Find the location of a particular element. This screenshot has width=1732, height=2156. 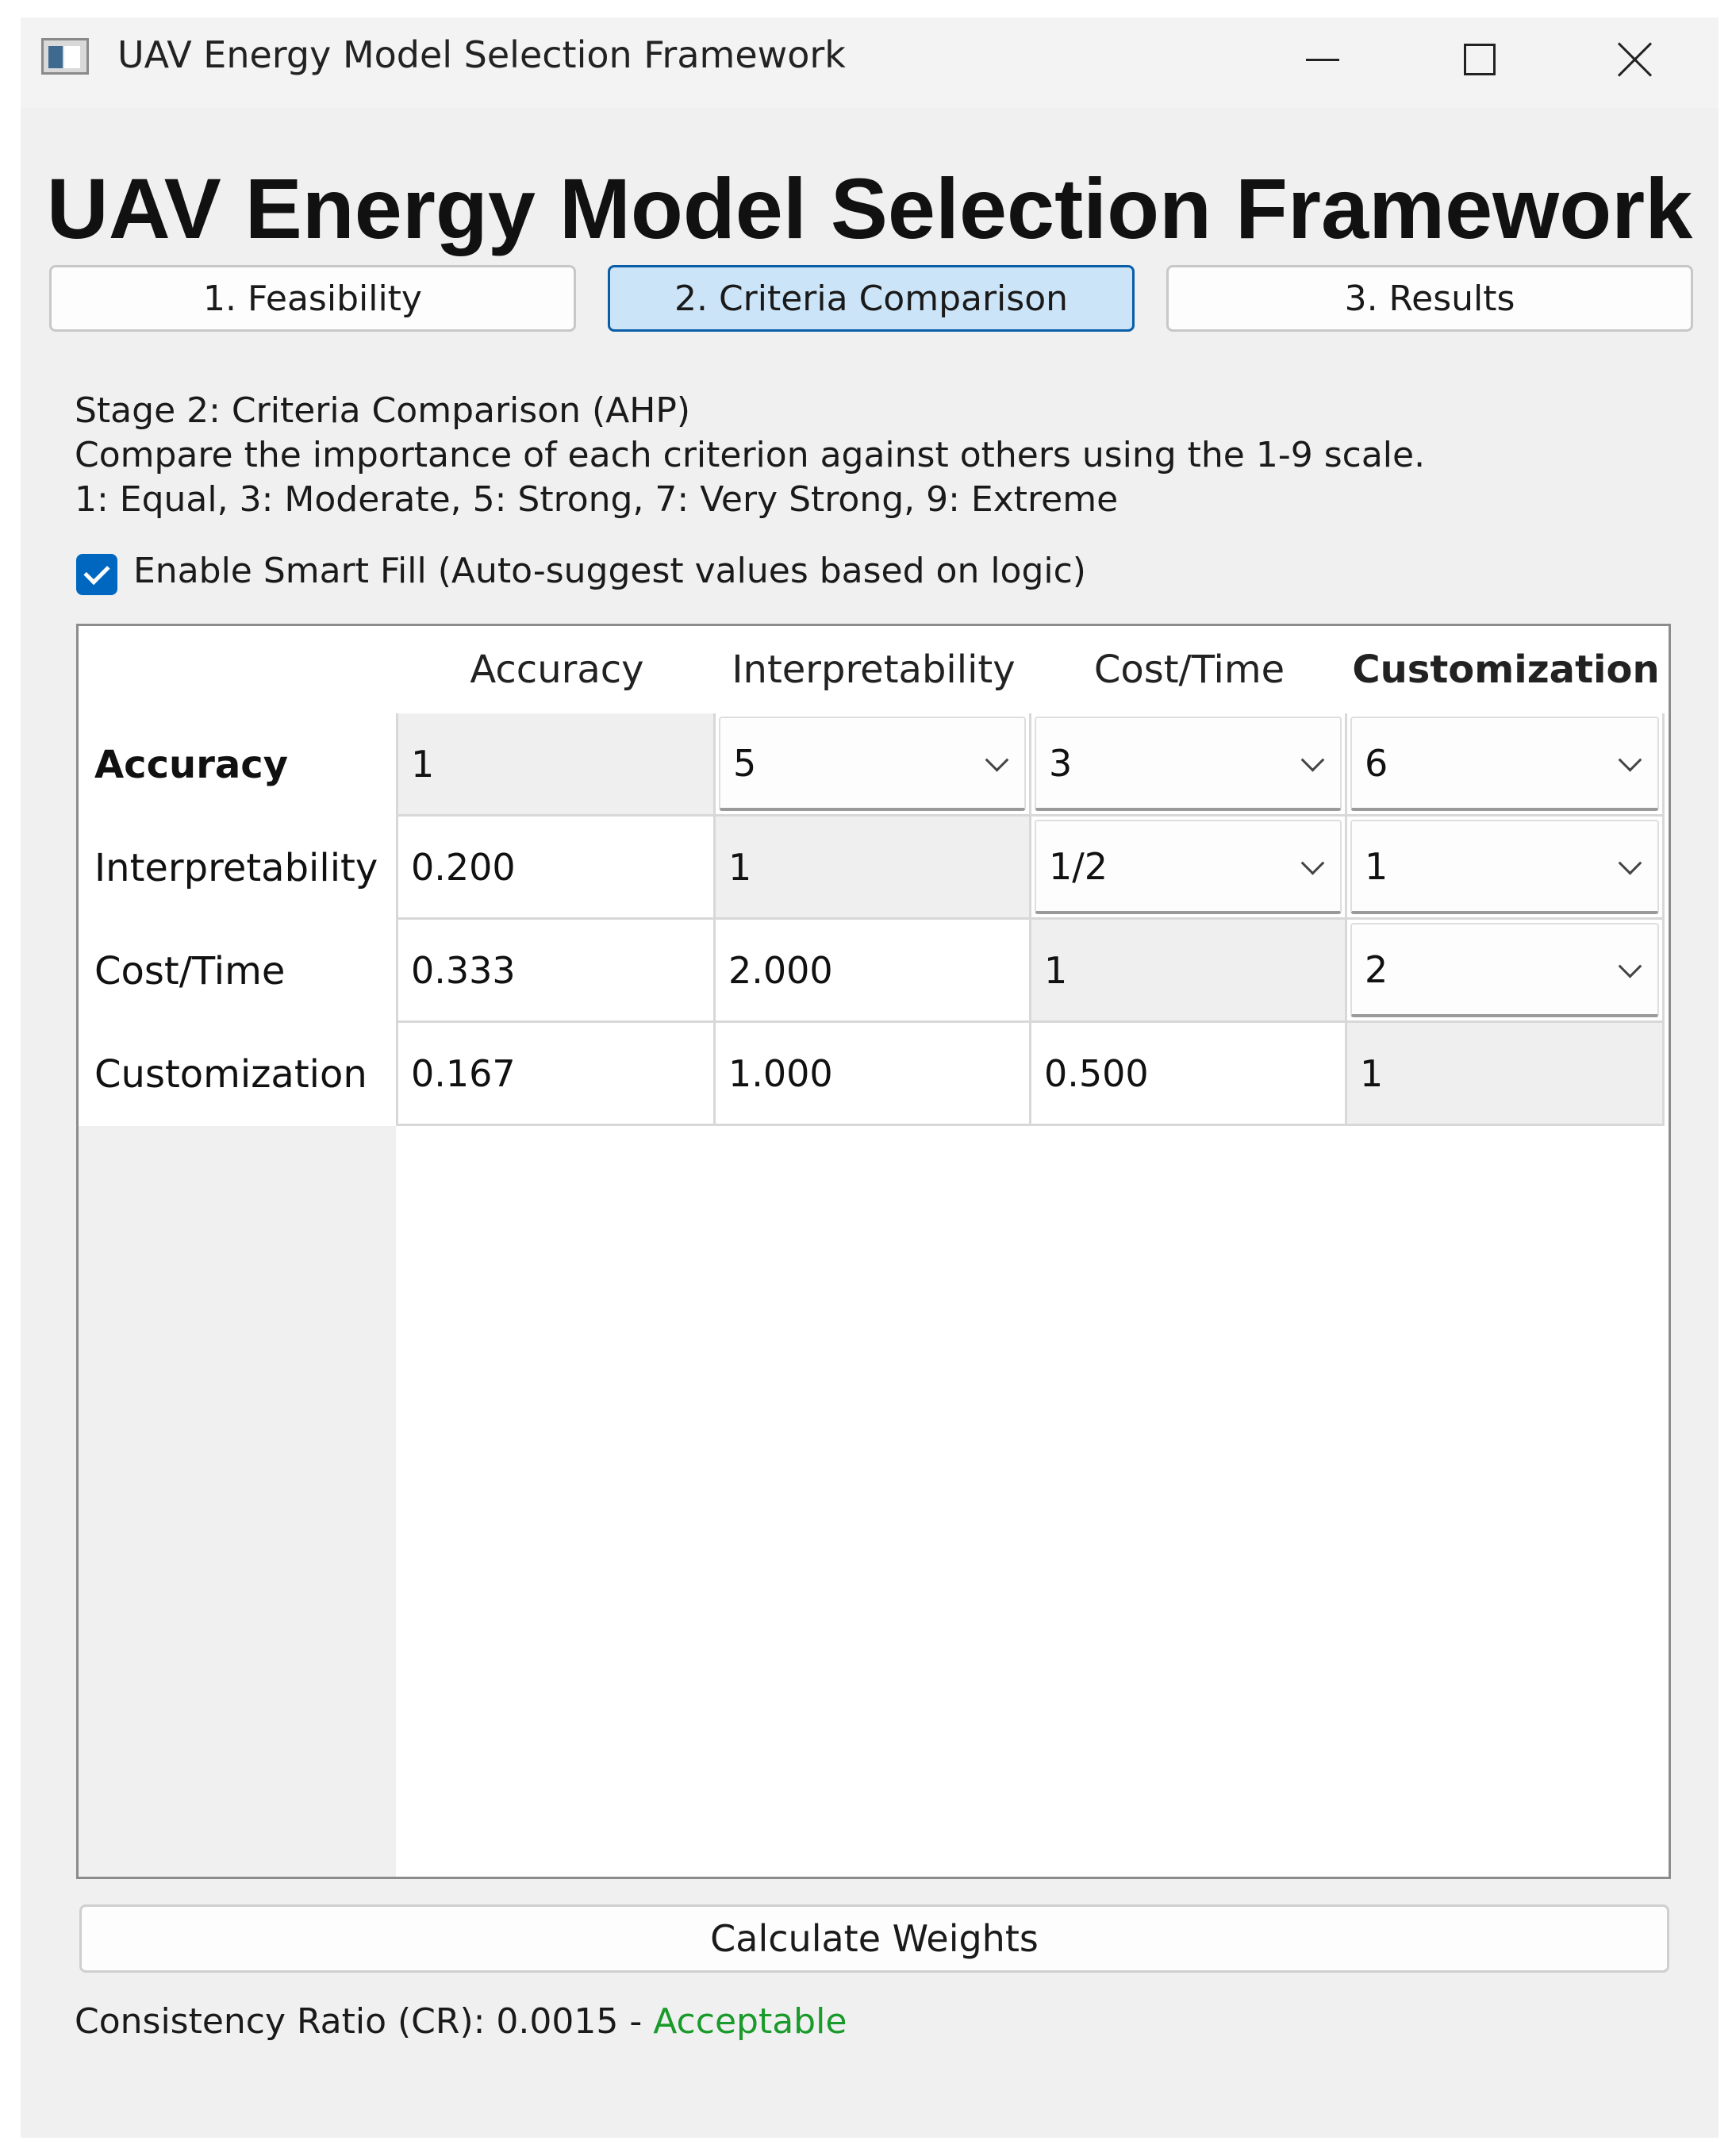

dropdown-value: 2 is located at coordinates (1376, 969).